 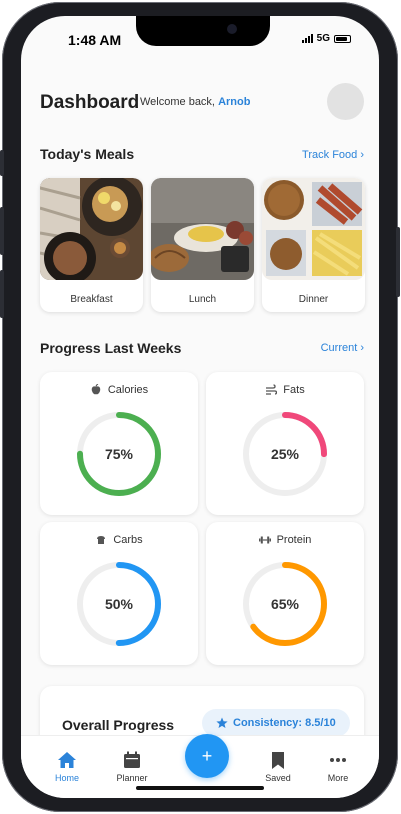 I want to click on network-label: 5G, so click(x=323, y=38).